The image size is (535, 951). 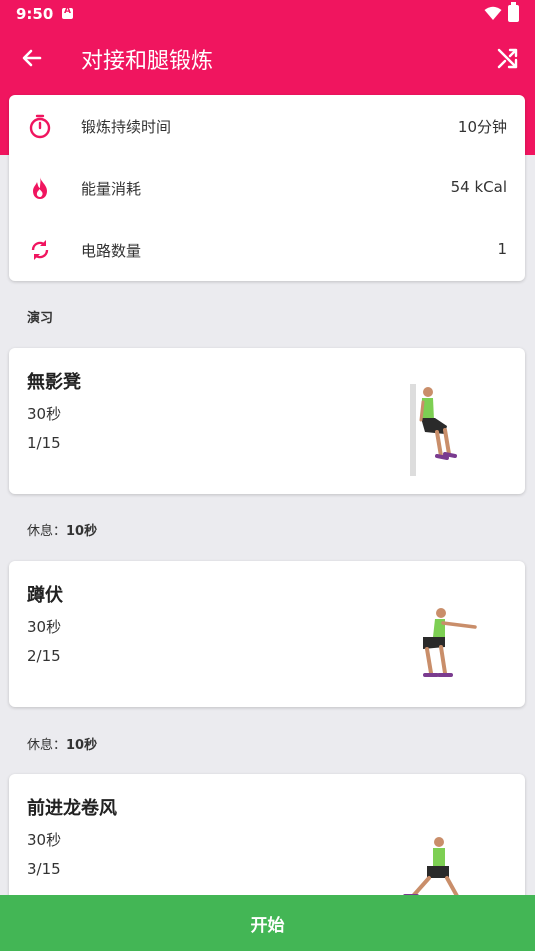 What do you see at coordinates (267, 58) in the screenshot?
I see `app-bar: 对接和腿锻炼` at bounding box center [267, 58].